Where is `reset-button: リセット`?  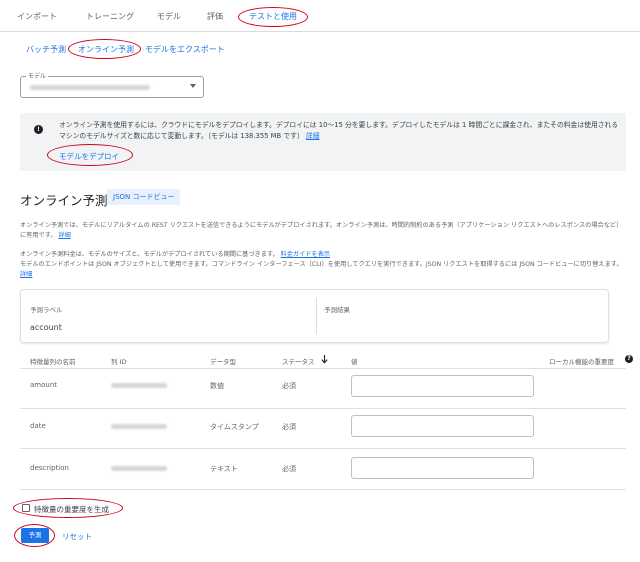 reset-button: リセット is located at coordinates (77, 536).